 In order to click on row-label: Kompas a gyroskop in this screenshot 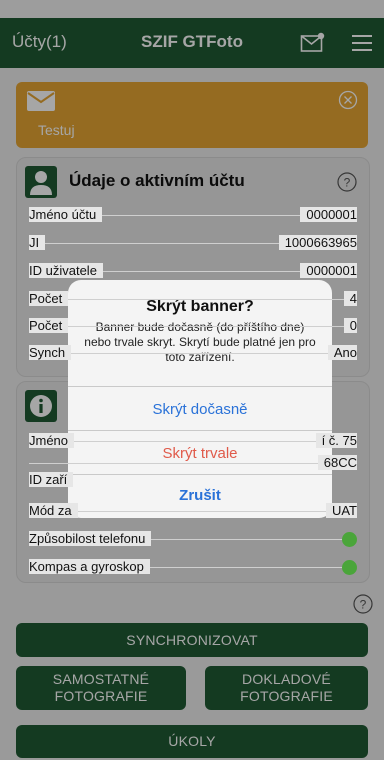, I will do `click(89, 566)`.